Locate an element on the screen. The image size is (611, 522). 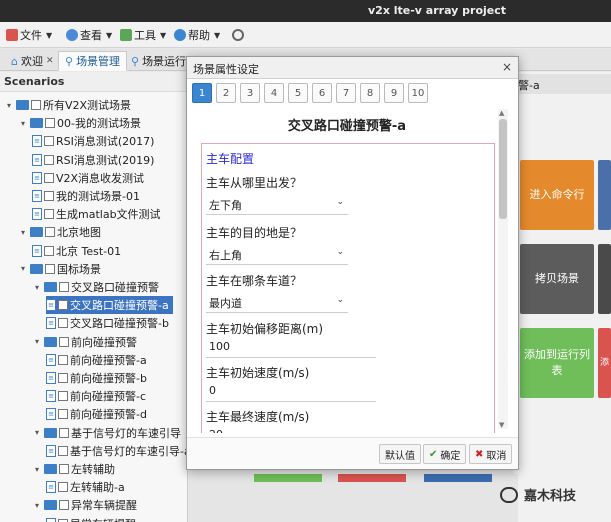
menu-tools: 工具 ▼ is located at coordinates (143, 35).